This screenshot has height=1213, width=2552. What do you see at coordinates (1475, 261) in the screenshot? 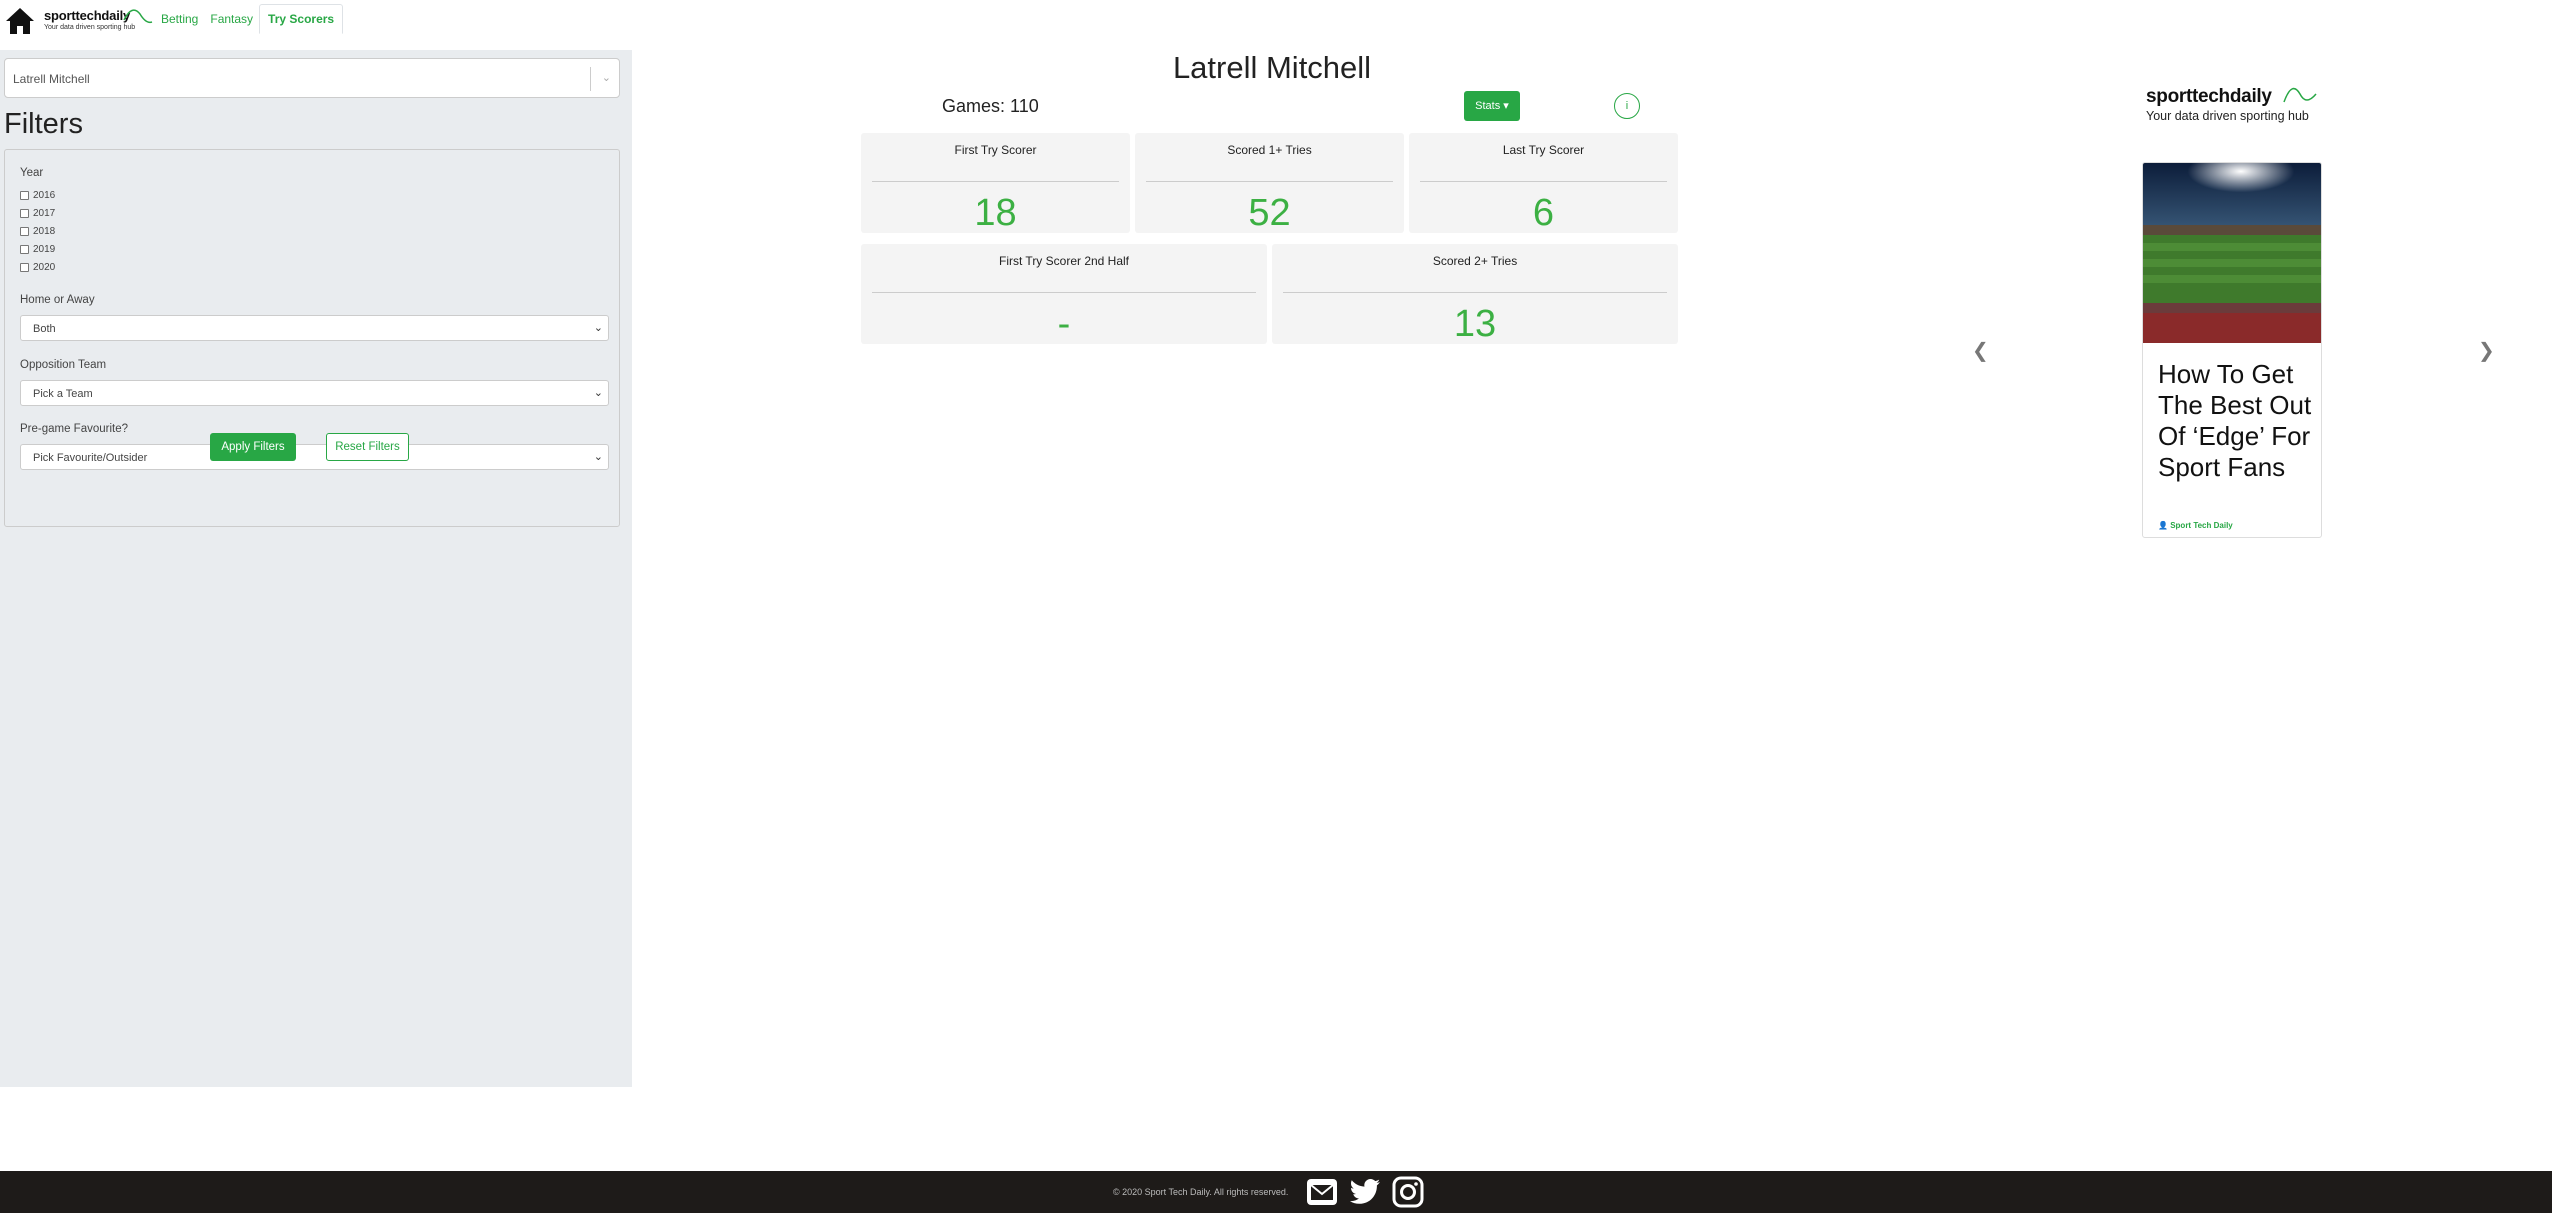
I see `stat-card-title: Scored 2+ Tries` at bounding box center [1475, 261].